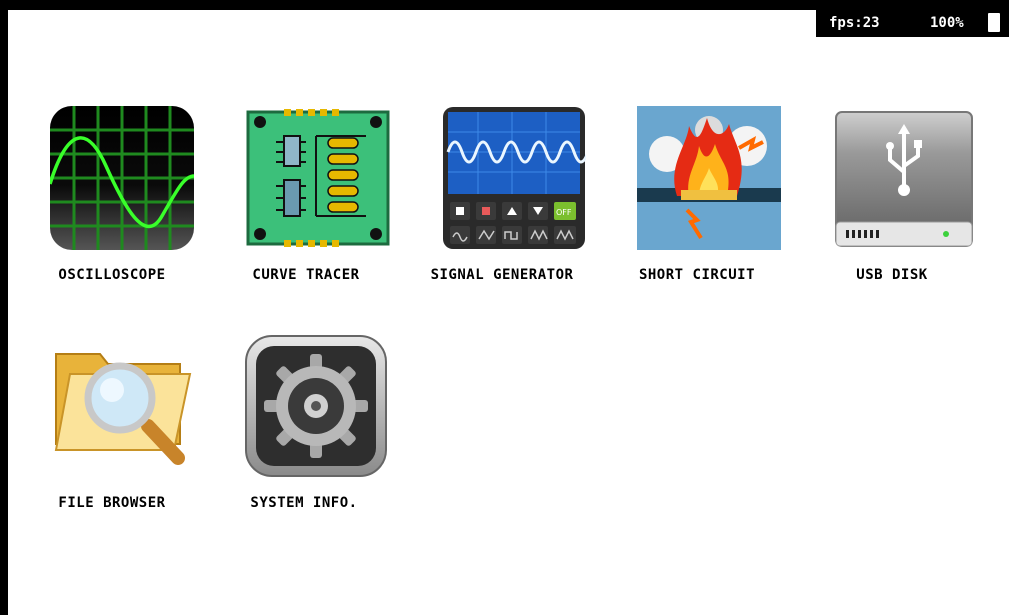 The height and width of the screenshot is (615, 1009). What do you see at coordinates (112, 503) in the screenshot?
I see `app-label: FILE BROWSER` at bounding box center [112, 503].